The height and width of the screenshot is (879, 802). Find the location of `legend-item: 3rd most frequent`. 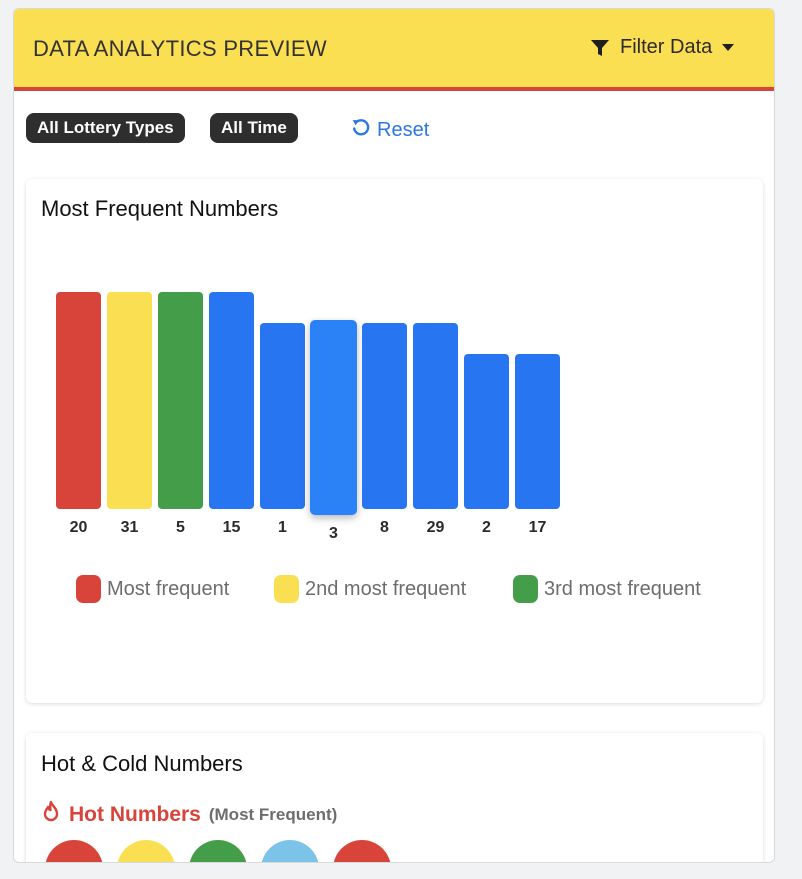

legend-item: 3rd most frequent is located at coordinates (607, 589).